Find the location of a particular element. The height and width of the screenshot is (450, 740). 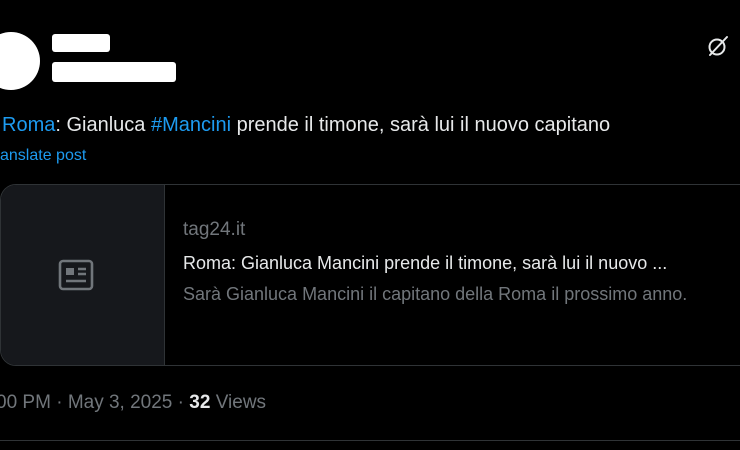

views-label: Views is located at coordinates (238, 402).